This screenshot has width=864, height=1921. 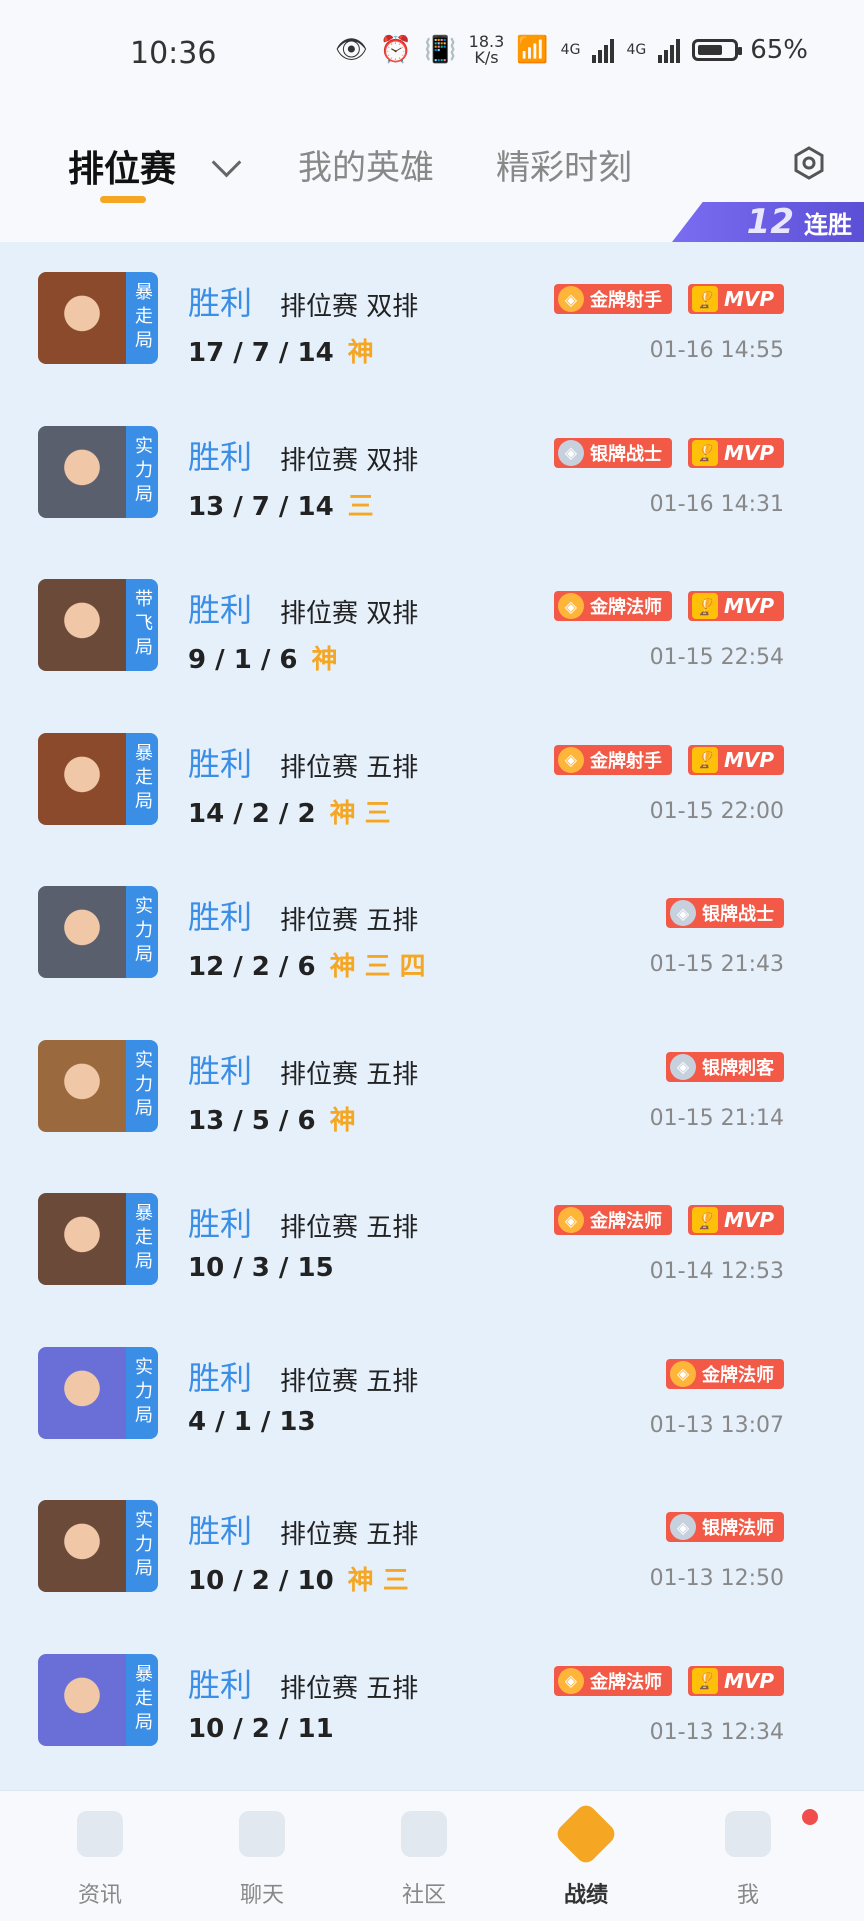 I want to click on match-mode-tag: 暴走局, so click(x=142, y=318).